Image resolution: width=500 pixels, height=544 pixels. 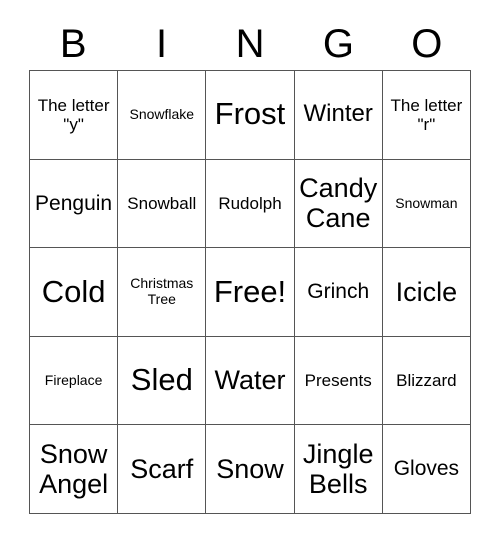 I want to click on bingo-cell: Frost, so click(x=250, y=115).